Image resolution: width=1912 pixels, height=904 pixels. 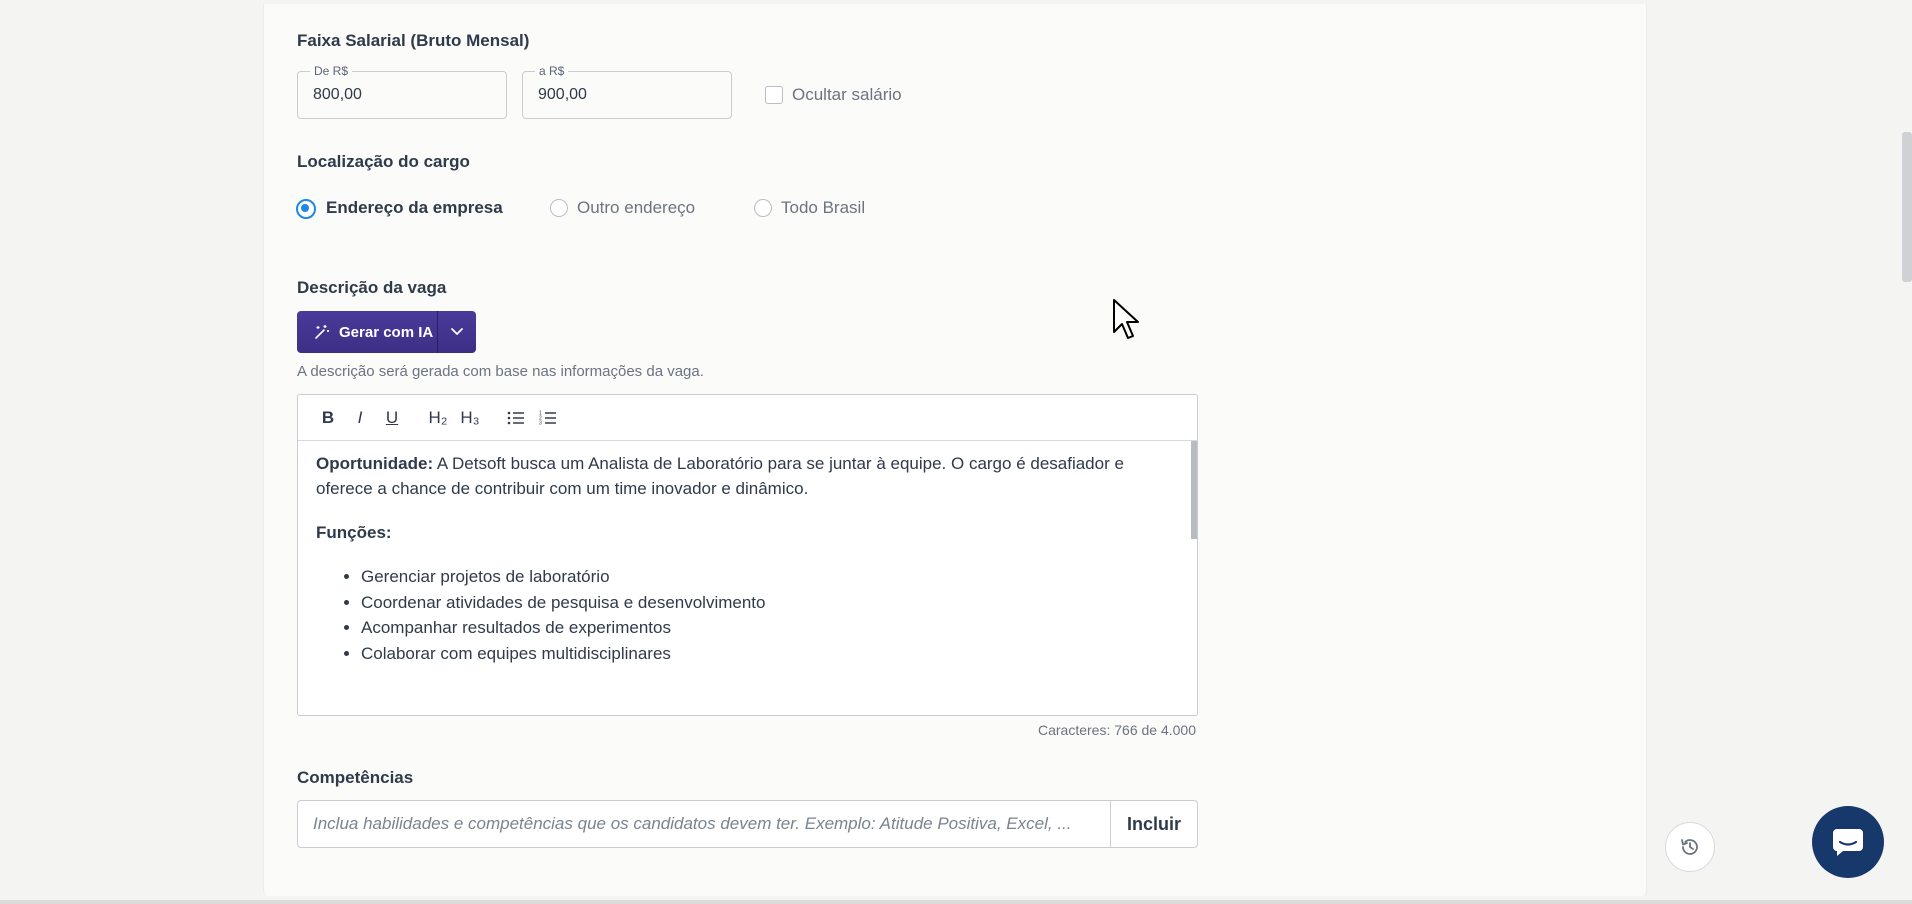 What do you see at coordinates (392, 418) in the screenshot?
I see `underline-button: U` at bounding box center [392, 418].